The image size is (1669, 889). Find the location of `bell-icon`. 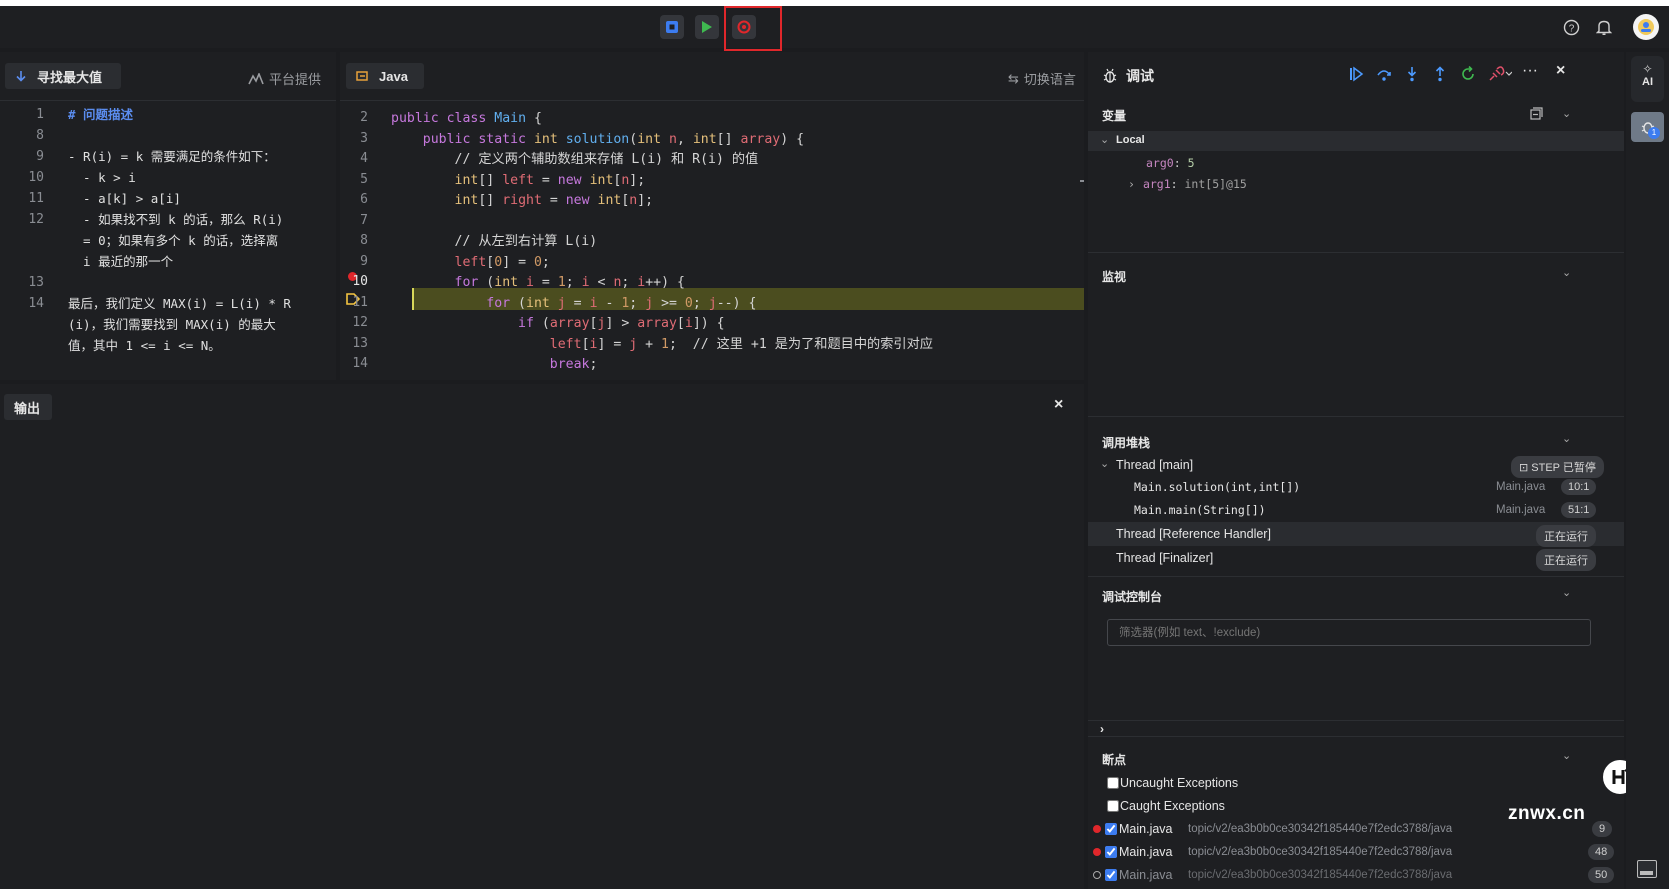

bell-icon is located at coordinates (1604, 30).